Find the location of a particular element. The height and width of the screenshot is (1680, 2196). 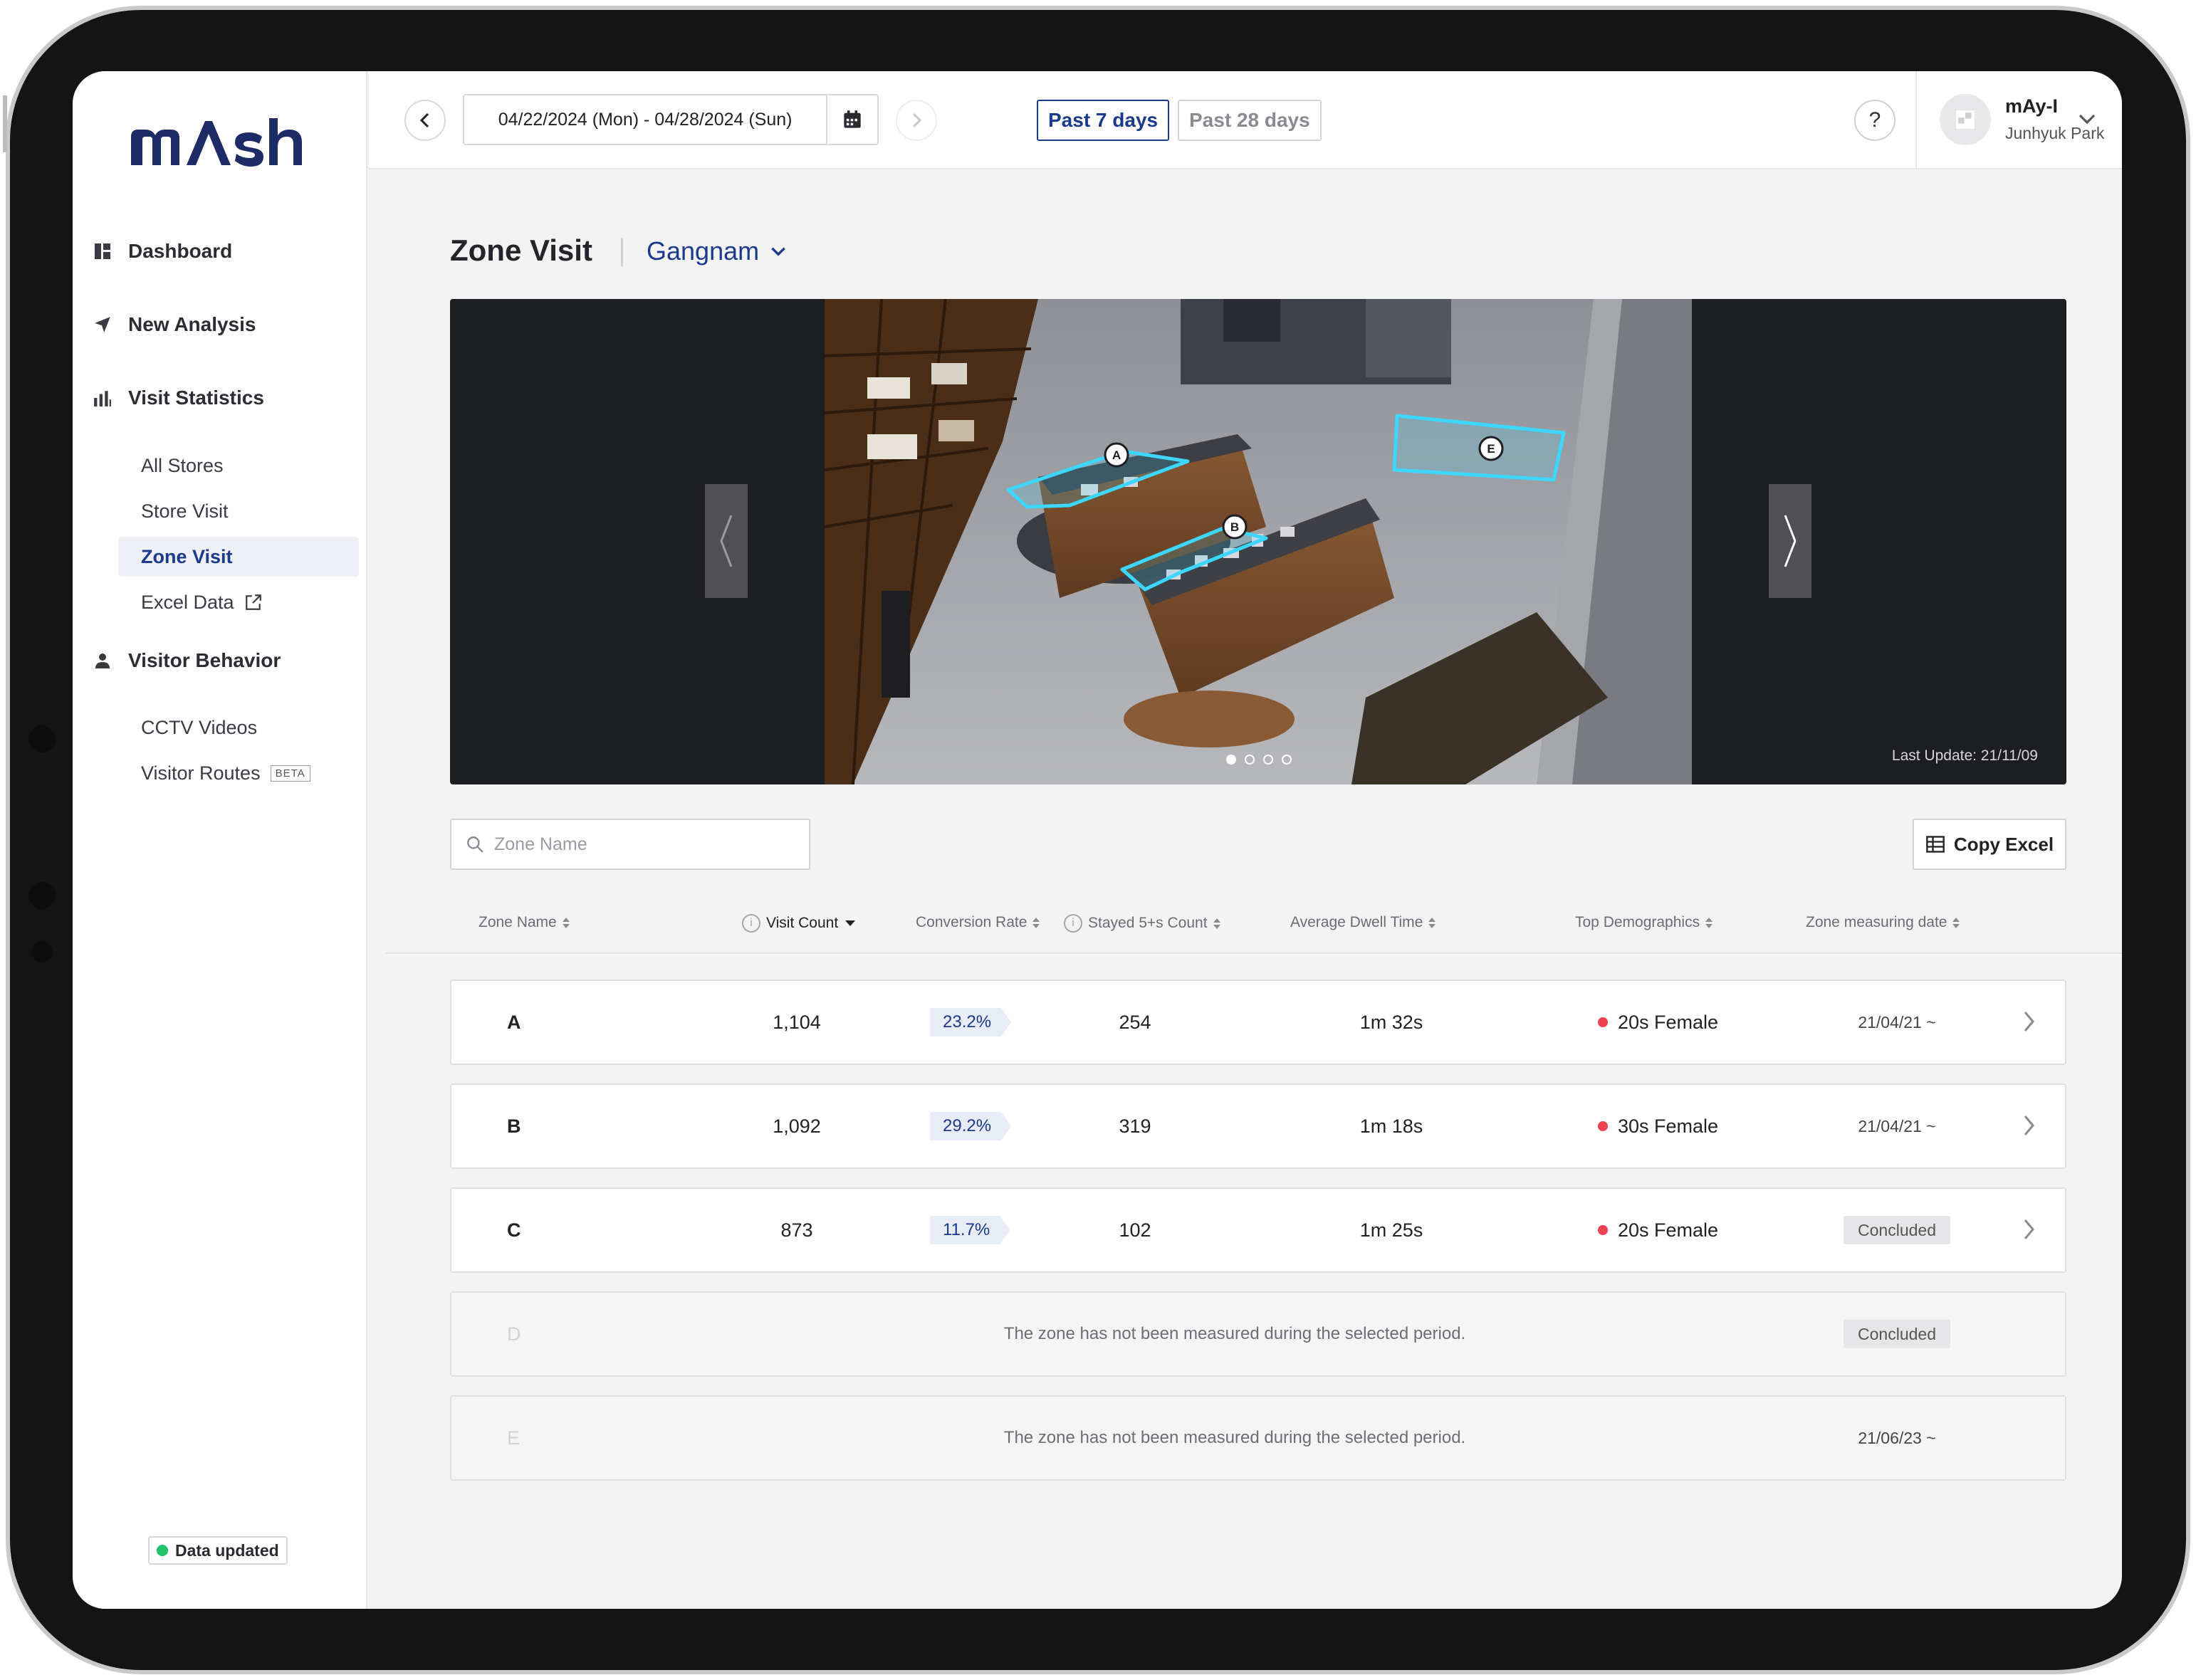

calendar-icon is located at coordinates (852, 120).